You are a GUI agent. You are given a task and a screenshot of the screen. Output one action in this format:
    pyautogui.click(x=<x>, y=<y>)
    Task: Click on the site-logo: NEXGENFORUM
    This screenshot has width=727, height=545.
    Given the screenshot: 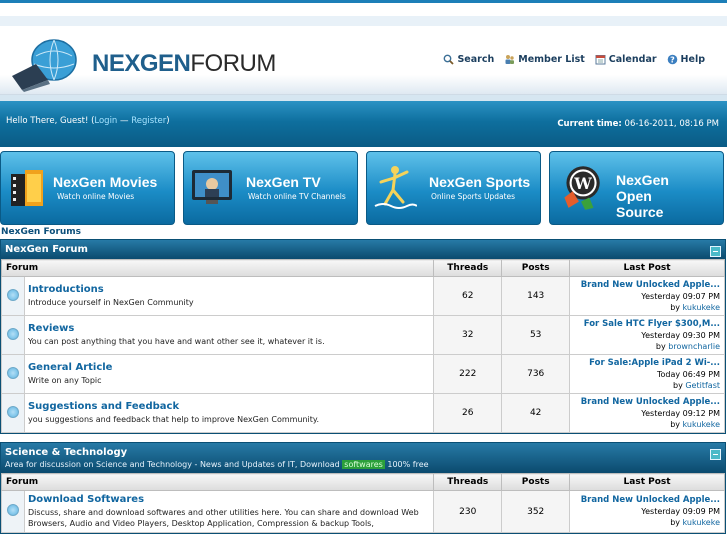 What is the action you would take?
    pyautogui.click(x=142, y=64)
    